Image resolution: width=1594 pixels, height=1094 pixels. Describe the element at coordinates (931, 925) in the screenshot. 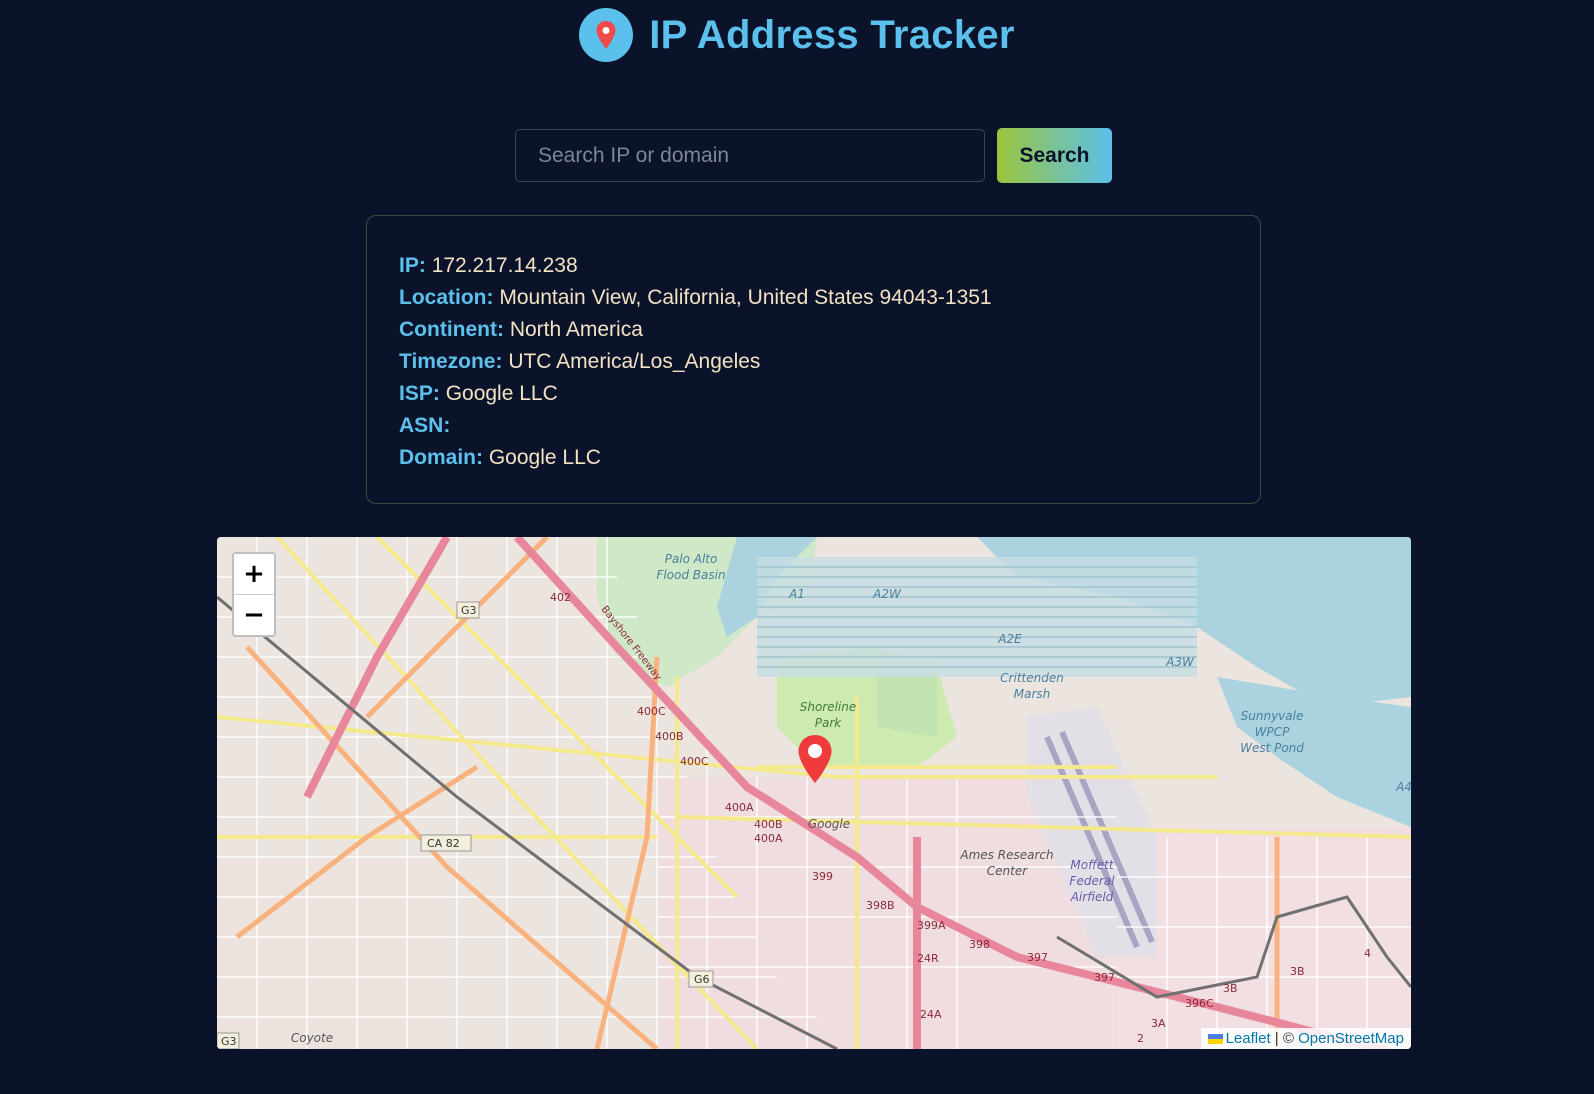

I see `map-label: 399A` at that location.